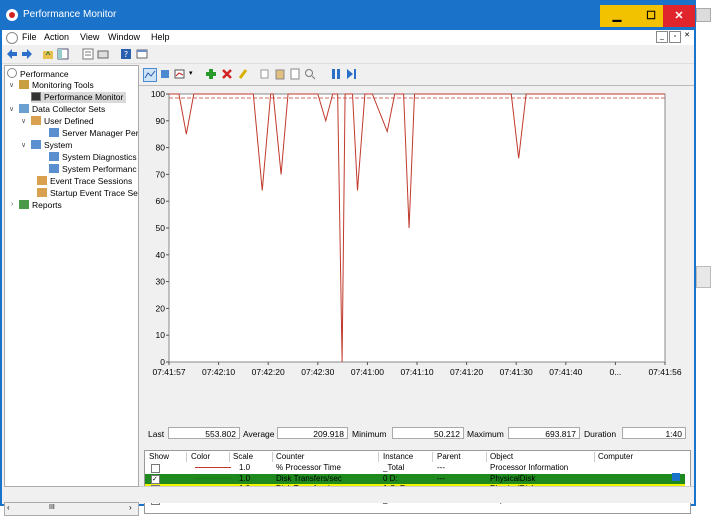 The height and width of the screenshot is (516, 711). What do you see at coordinates (243, 74) in the screenshot?
I see `highlight-icon` at bounding box center [243, 74].